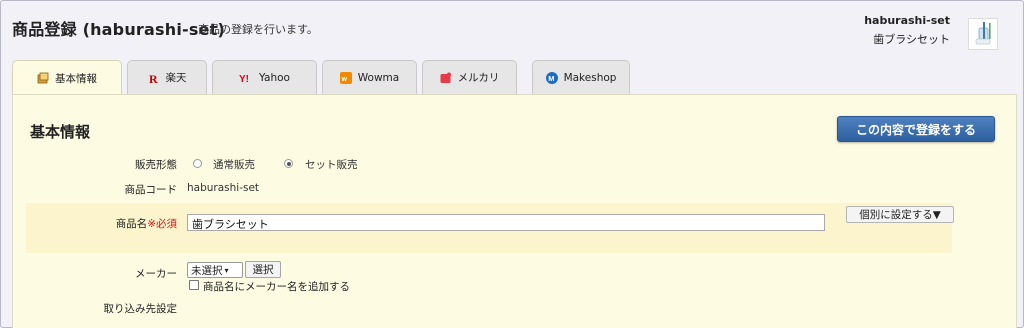  What do you see at coordinates (907, 20) in the screenshot?
I see `header-product-code: haburashi-set` at bounding box center [907, 20].